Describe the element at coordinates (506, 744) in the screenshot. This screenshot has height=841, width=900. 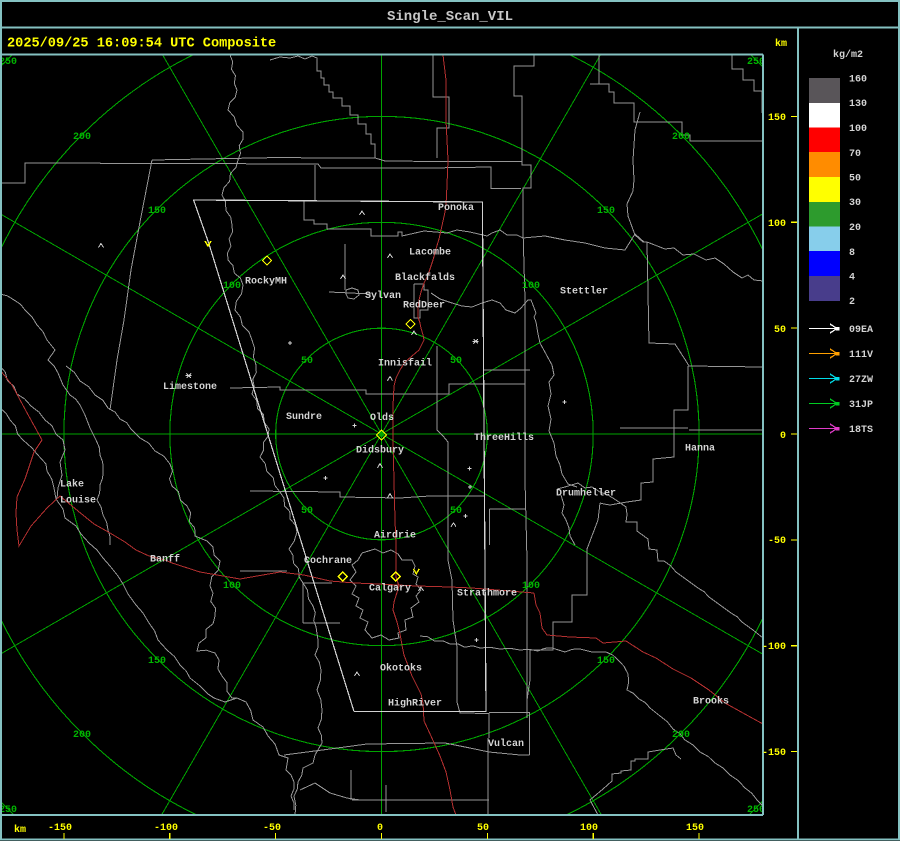
I see `svg-text: Vulcan` at that location.